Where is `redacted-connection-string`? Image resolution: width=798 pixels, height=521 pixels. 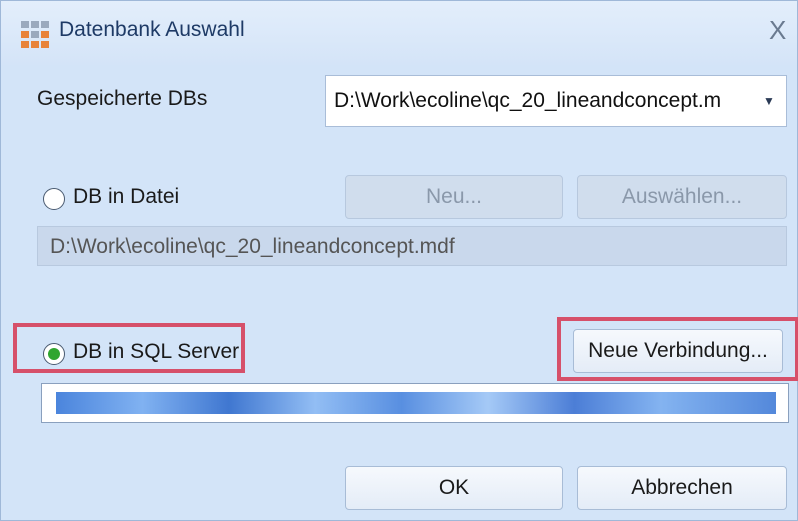
redacted-connection-string is located at coordinates (416, 403).